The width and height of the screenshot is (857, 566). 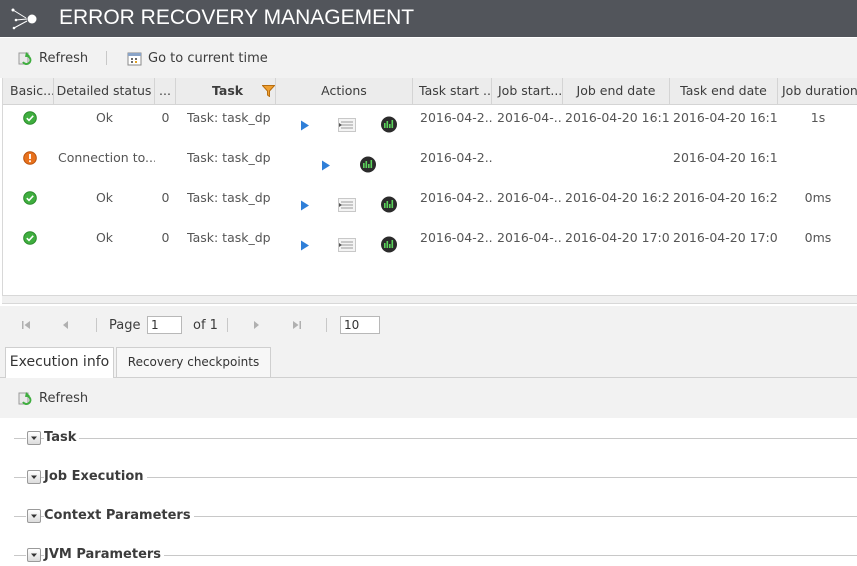 What do you see at coordinates (297, 325) in the screenshot?
I see `last-page-icon` at bounding box center [297, 325].